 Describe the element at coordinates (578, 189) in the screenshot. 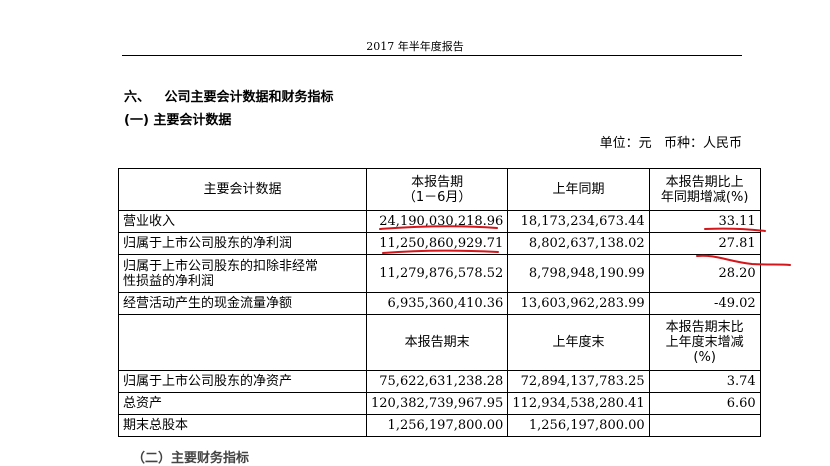

I see `header-prior-period: 上年同期` at that location.